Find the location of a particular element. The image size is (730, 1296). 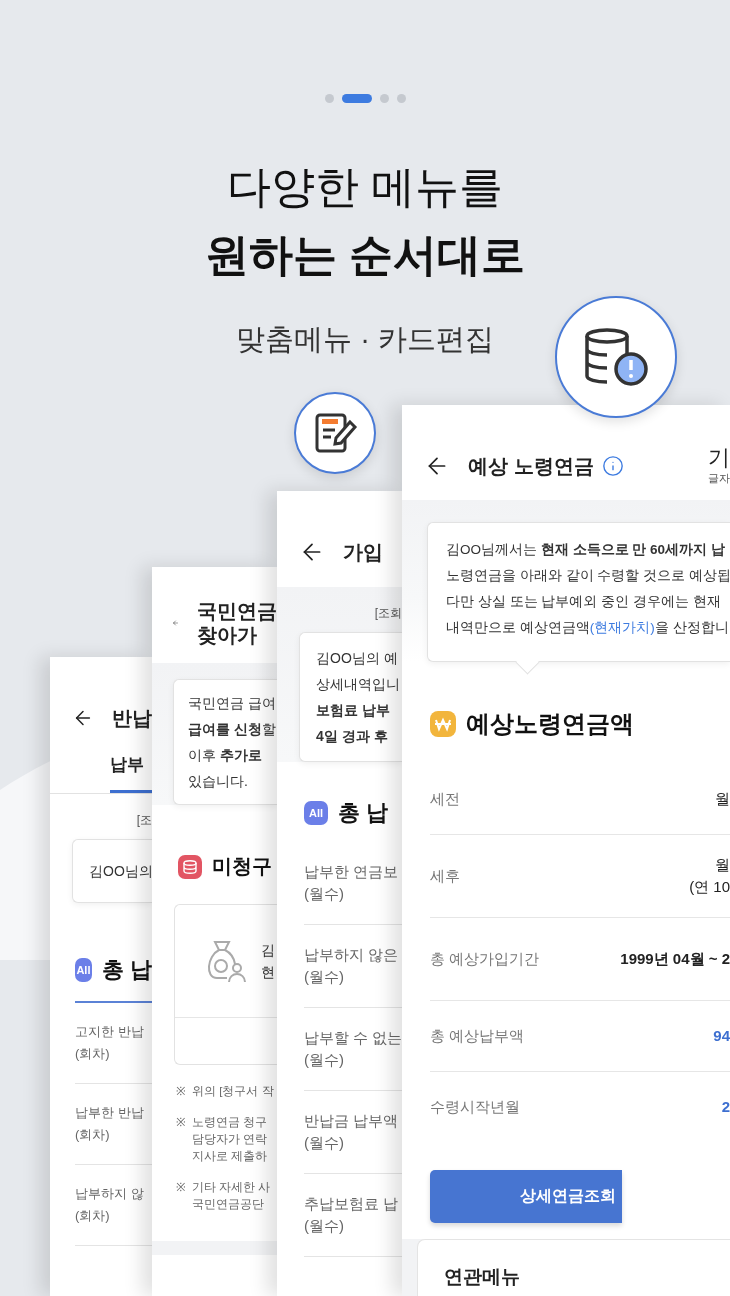

row-value: (연 10 is located at coordinates (709, 887).